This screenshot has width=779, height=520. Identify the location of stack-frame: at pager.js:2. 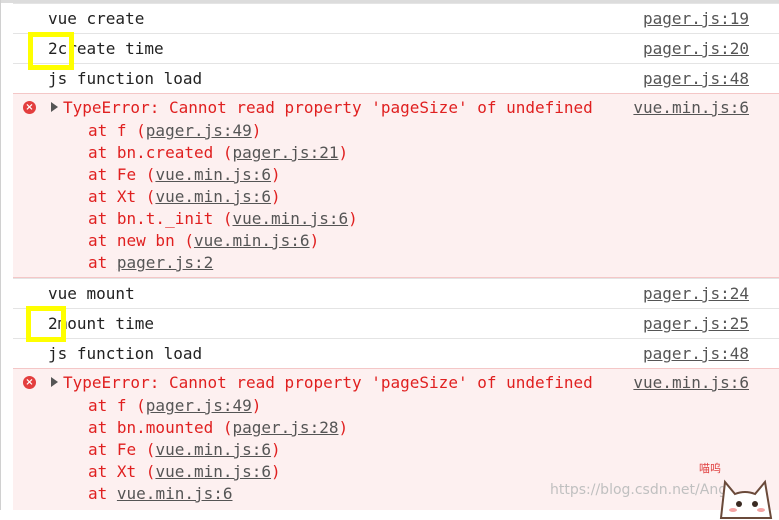
(150, 262).